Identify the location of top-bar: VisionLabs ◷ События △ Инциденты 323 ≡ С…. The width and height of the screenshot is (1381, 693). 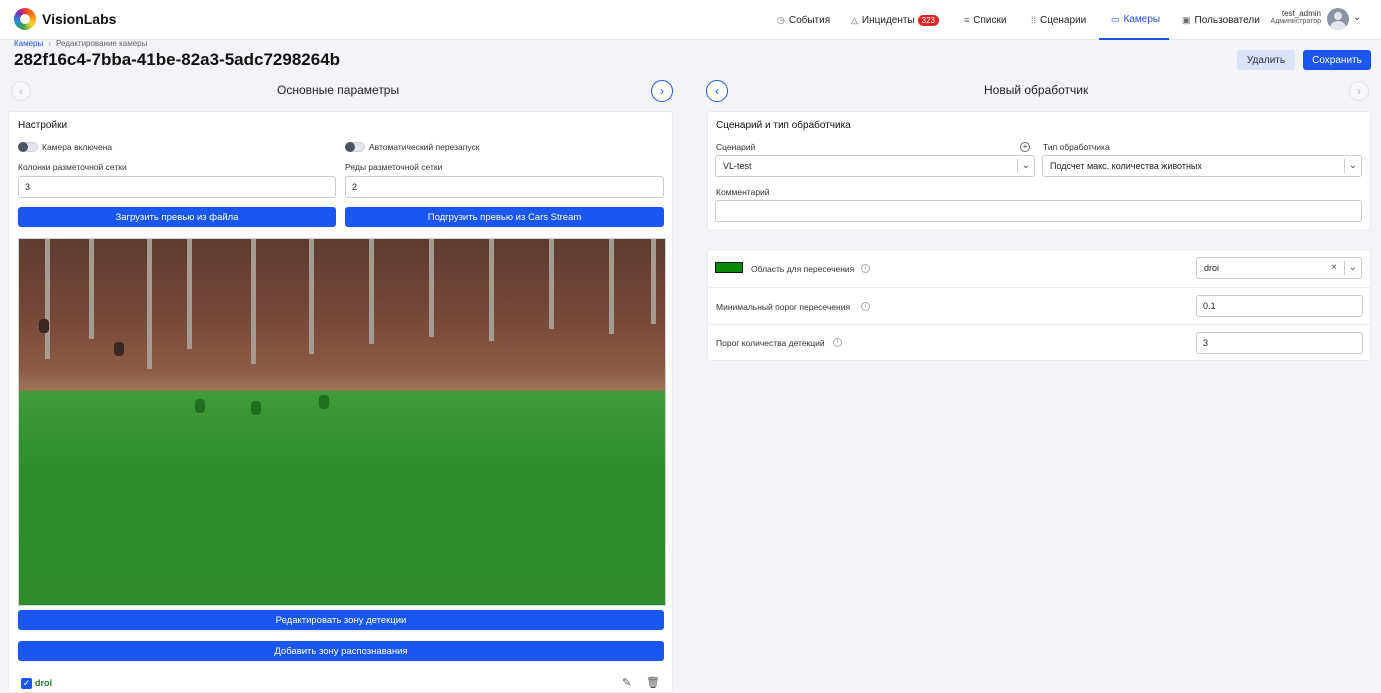
(690, 20).